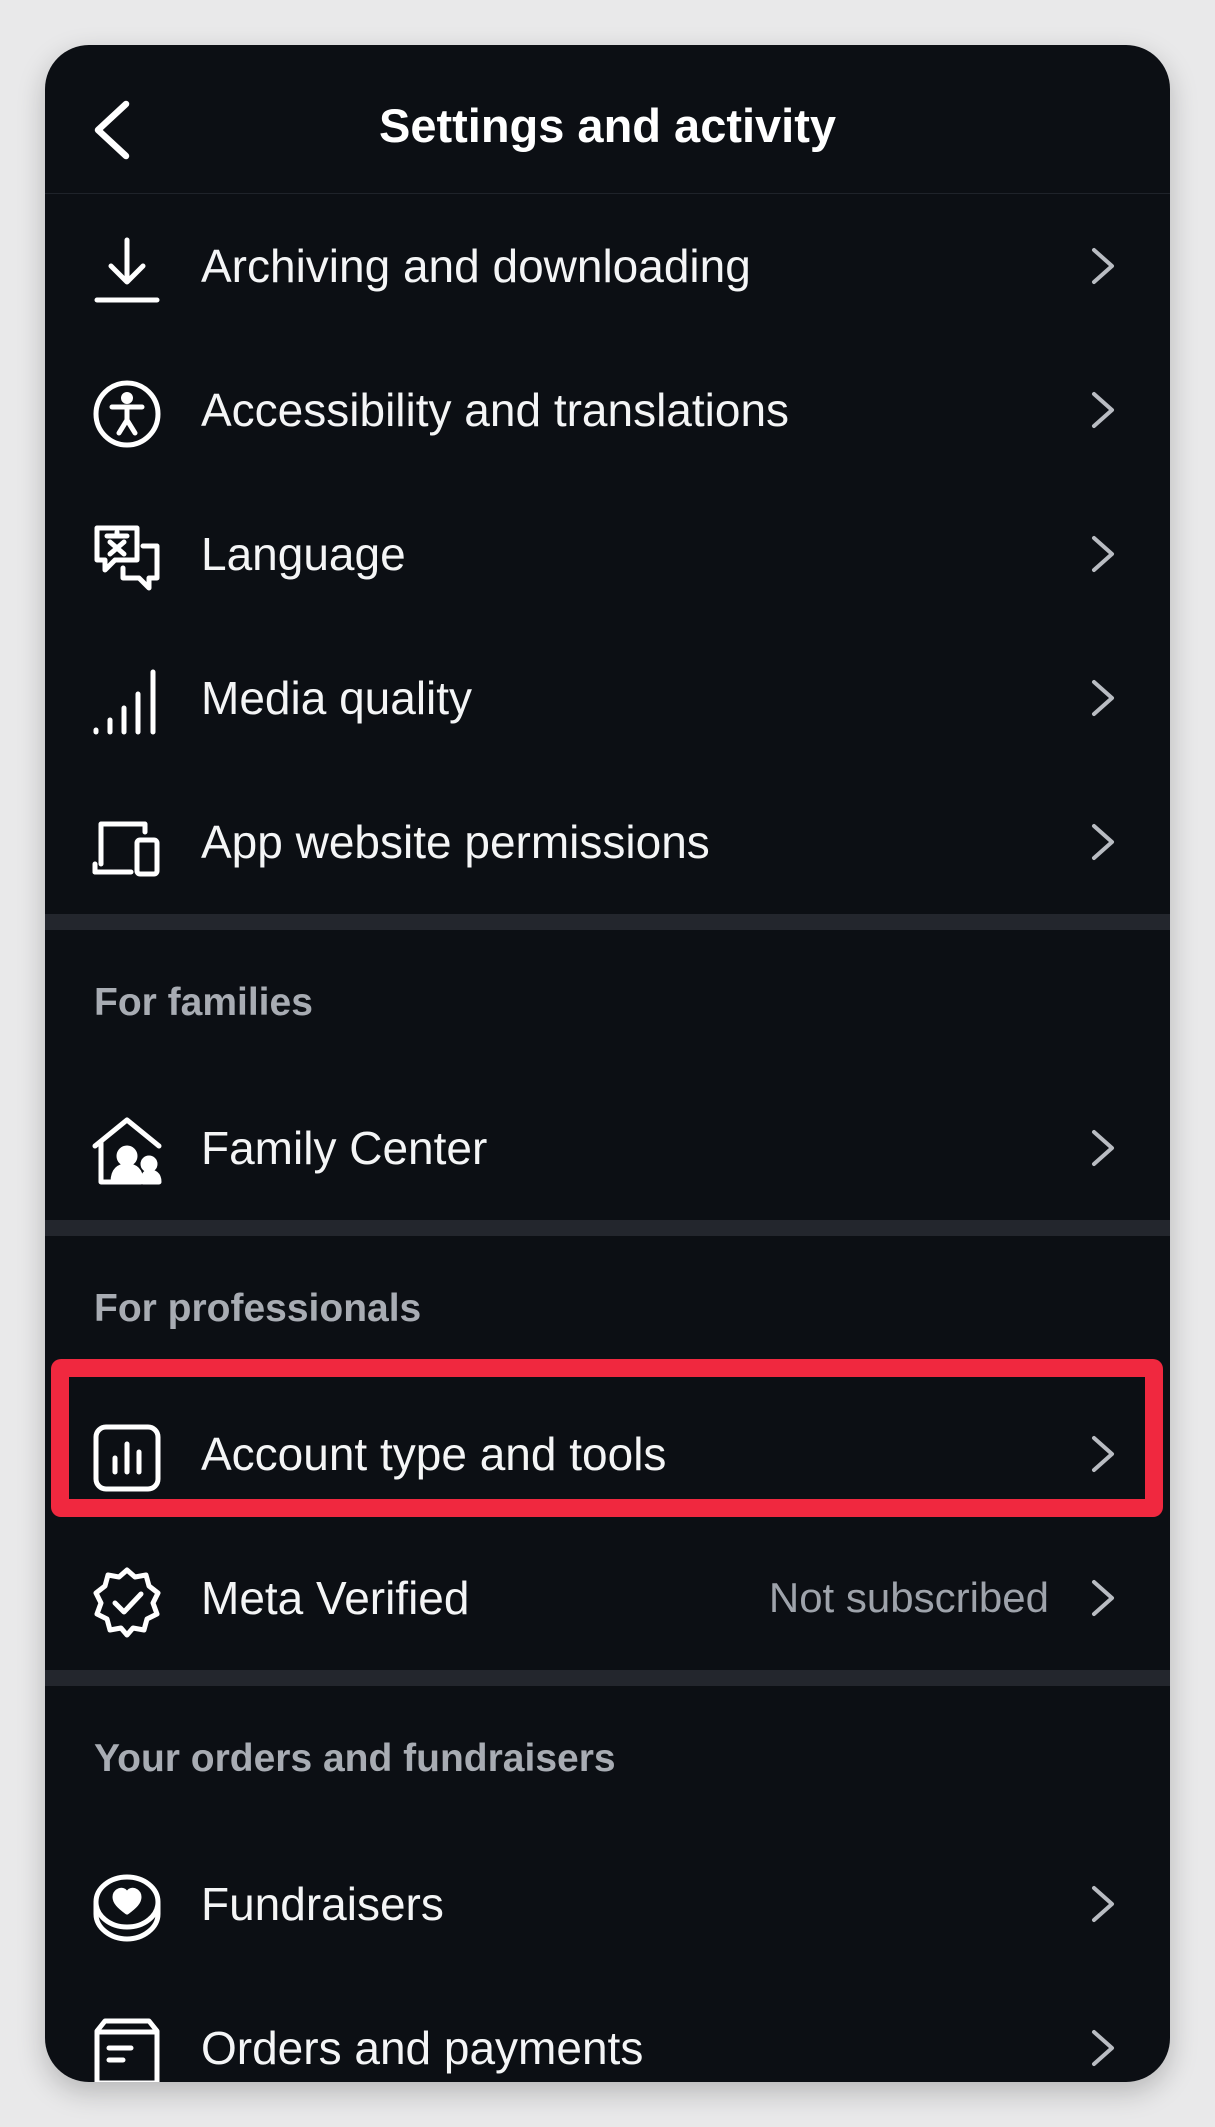  I want to click on bar-chart-icon, so click(127, 1458).